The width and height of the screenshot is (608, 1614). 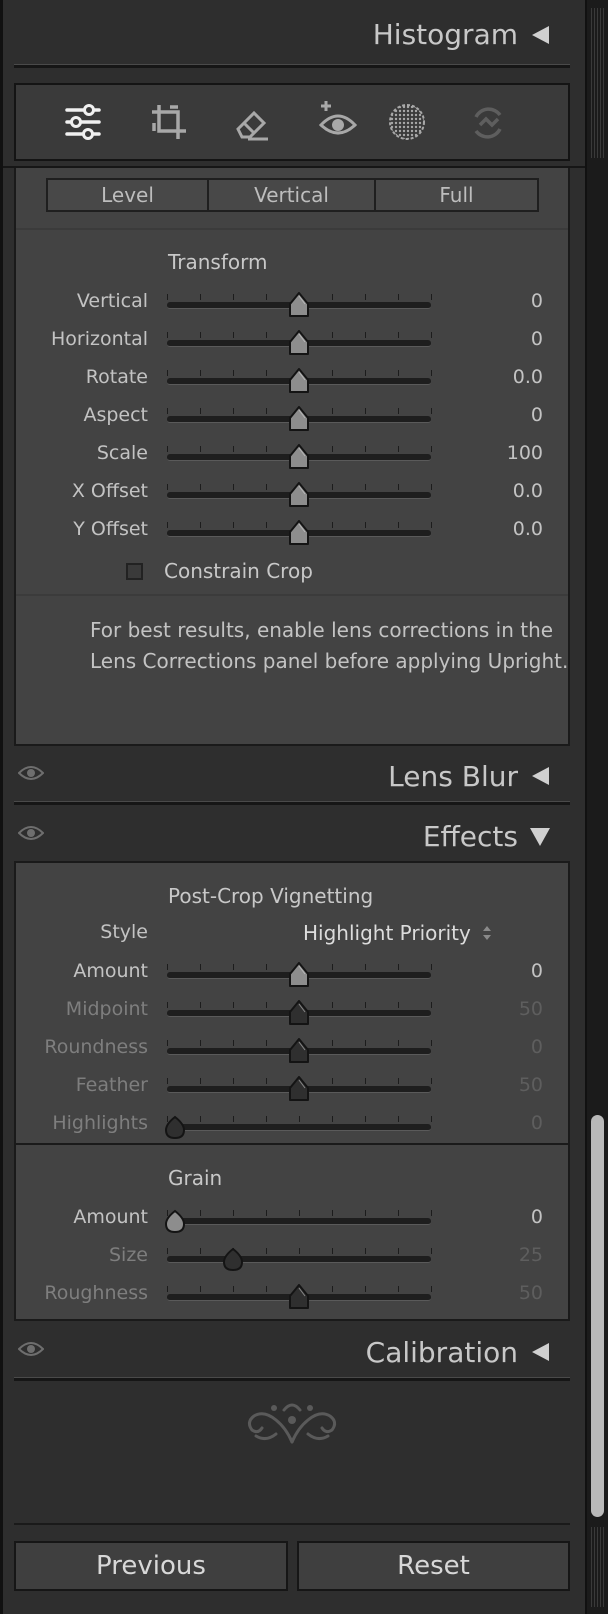 What do you see at coordinates (128, 1255) in the screenshot?
I see `grain-slider-label: Size` at bounding box center [128, 1255].